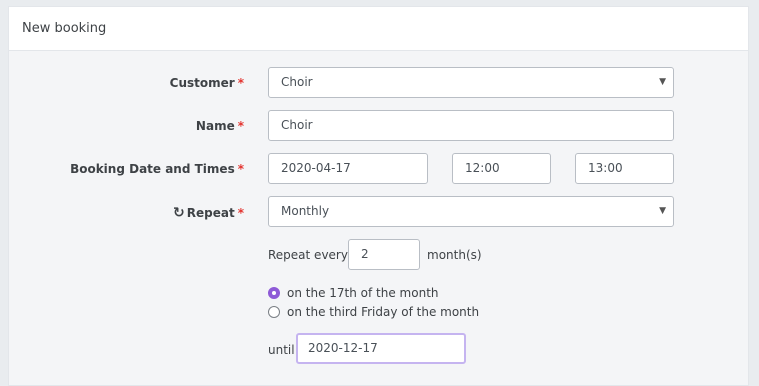 The width and height of the screenshot is (759, 386). What do you see at coordinates (454, 255) in the screenshot?
I see `repeat-unit-label: month(s)` at bounding box center [454, 255].